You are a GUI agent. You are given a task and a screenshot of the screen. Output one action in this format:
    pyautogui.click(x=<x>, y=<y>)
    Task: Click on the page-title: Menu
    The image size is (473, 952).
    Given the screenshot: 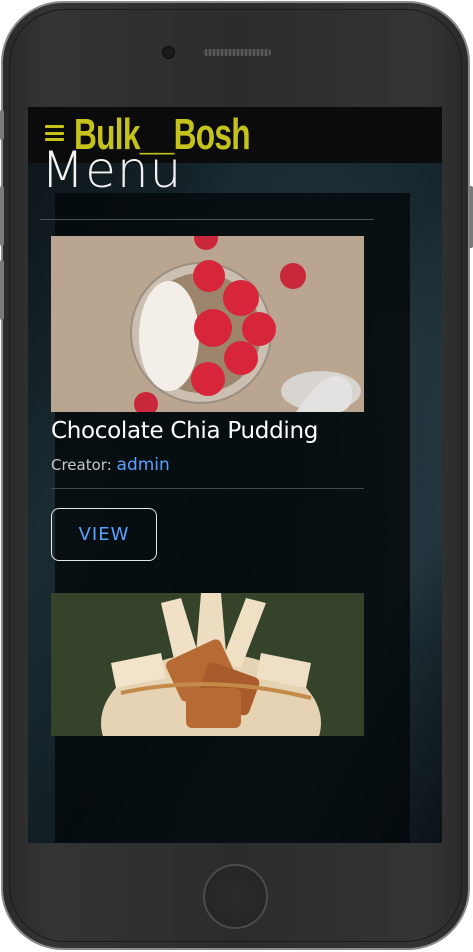 What is the action you would take?
    pyautogui.click(x=112, y=170)
    